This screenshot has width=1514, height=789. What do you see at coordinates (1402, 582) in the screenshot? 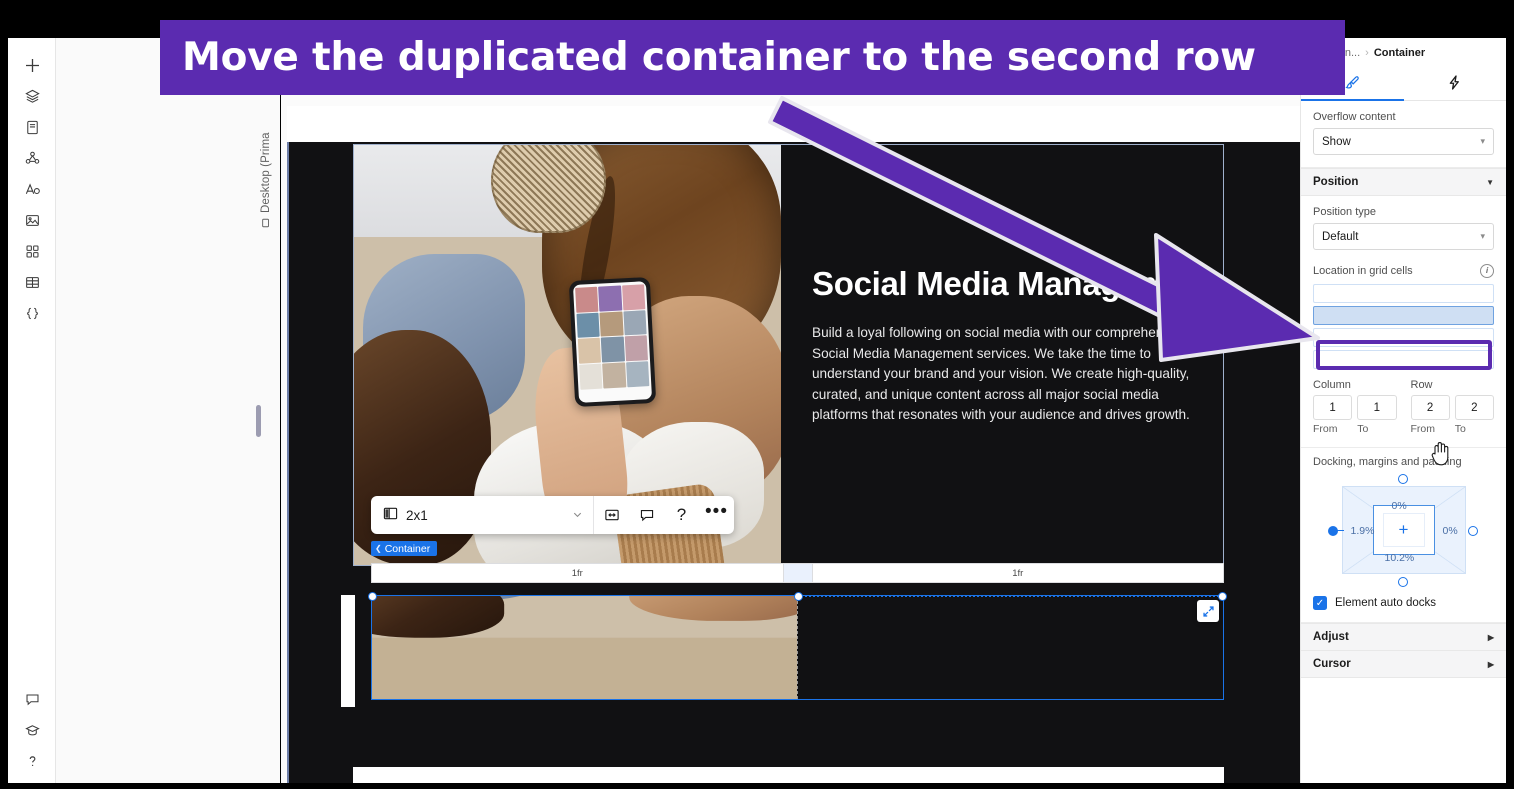
I see `dock-node-bottom` at bounding box center [1402, 582].